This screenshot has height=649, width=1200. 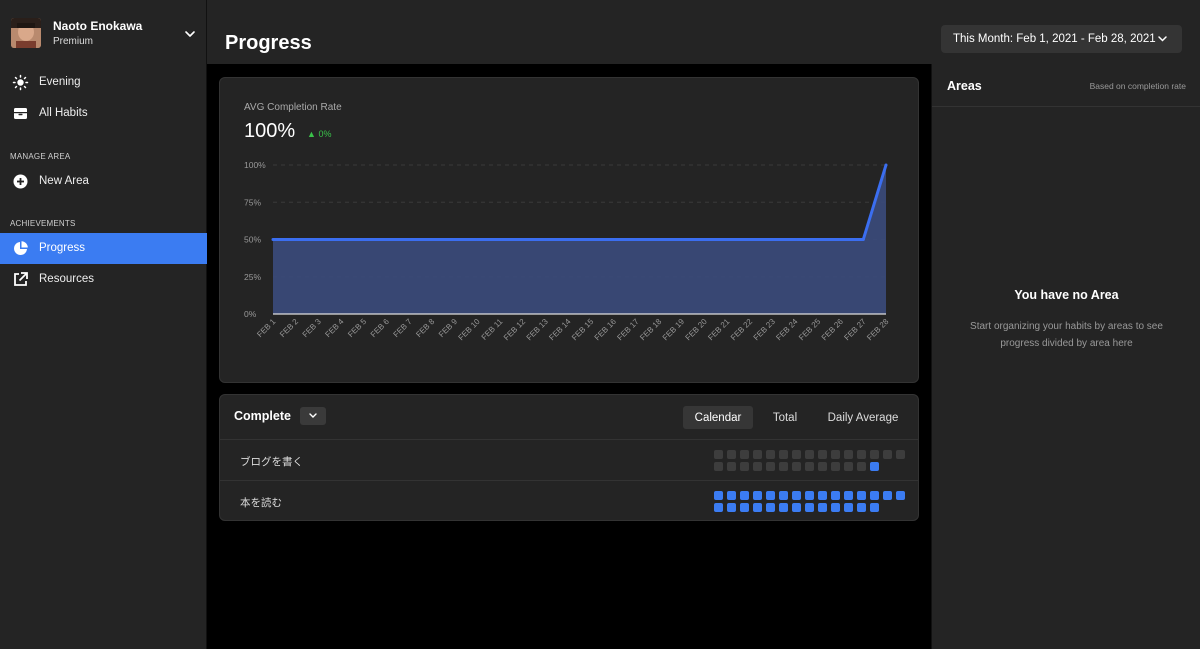 I want to click on chevron-down-icon, so click(x=190, y=34).